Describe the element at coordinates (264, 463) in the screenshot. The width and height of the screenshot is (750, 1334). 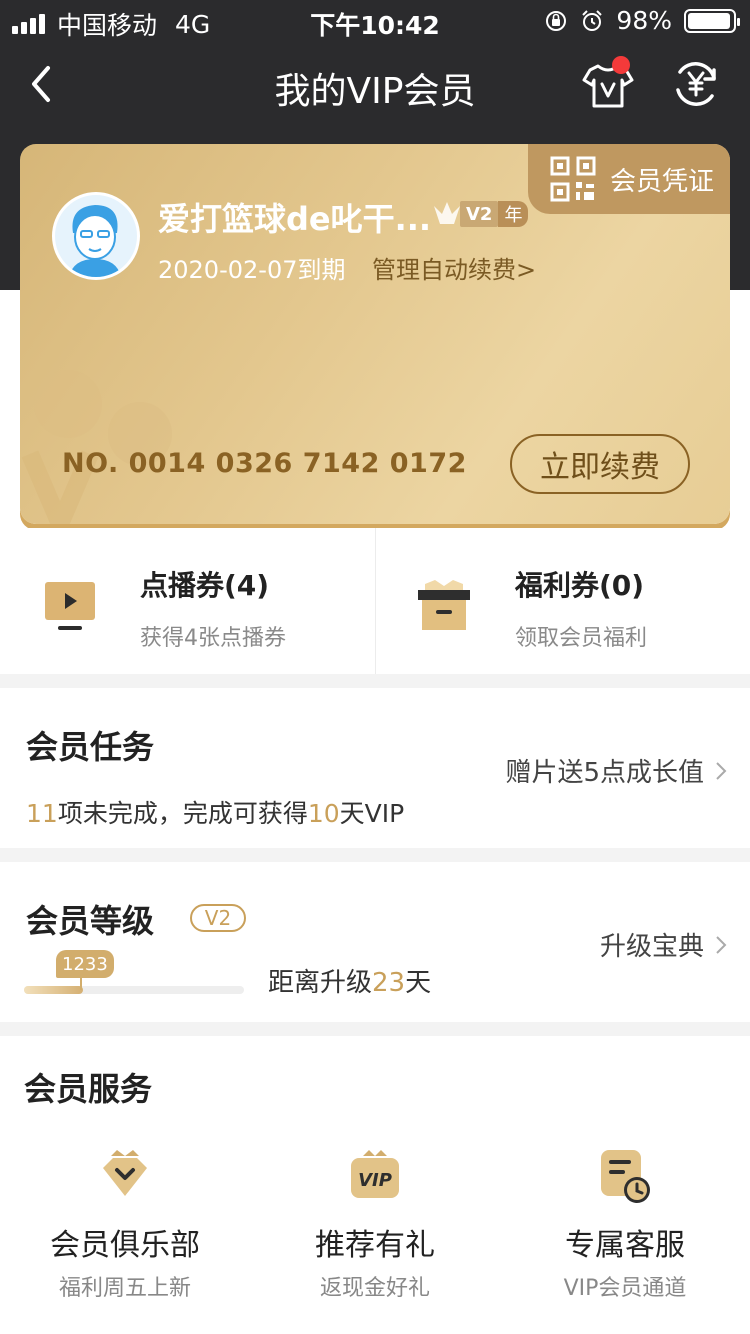
I see `card-number: NO. 0014 0326 7142 0172` at that location.